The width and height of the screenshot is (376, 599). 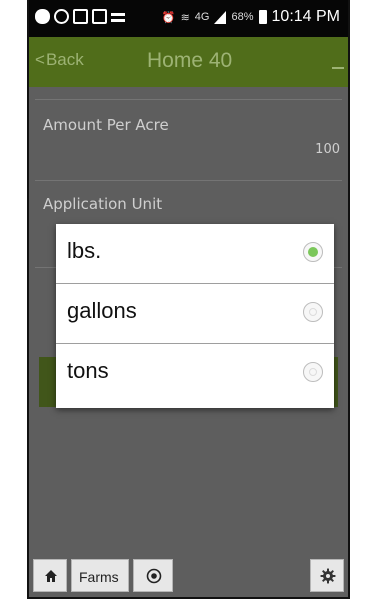 I want to click on message-icon, so click(x=42, y=16).